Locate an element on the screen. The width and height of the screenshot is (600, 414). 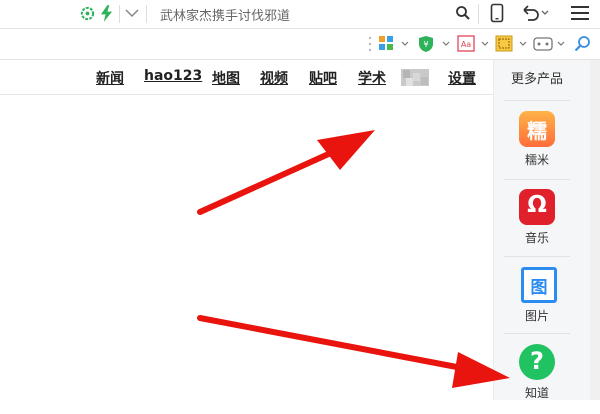
nuomi-icon: 糯 is located at coordinates (537, 129).